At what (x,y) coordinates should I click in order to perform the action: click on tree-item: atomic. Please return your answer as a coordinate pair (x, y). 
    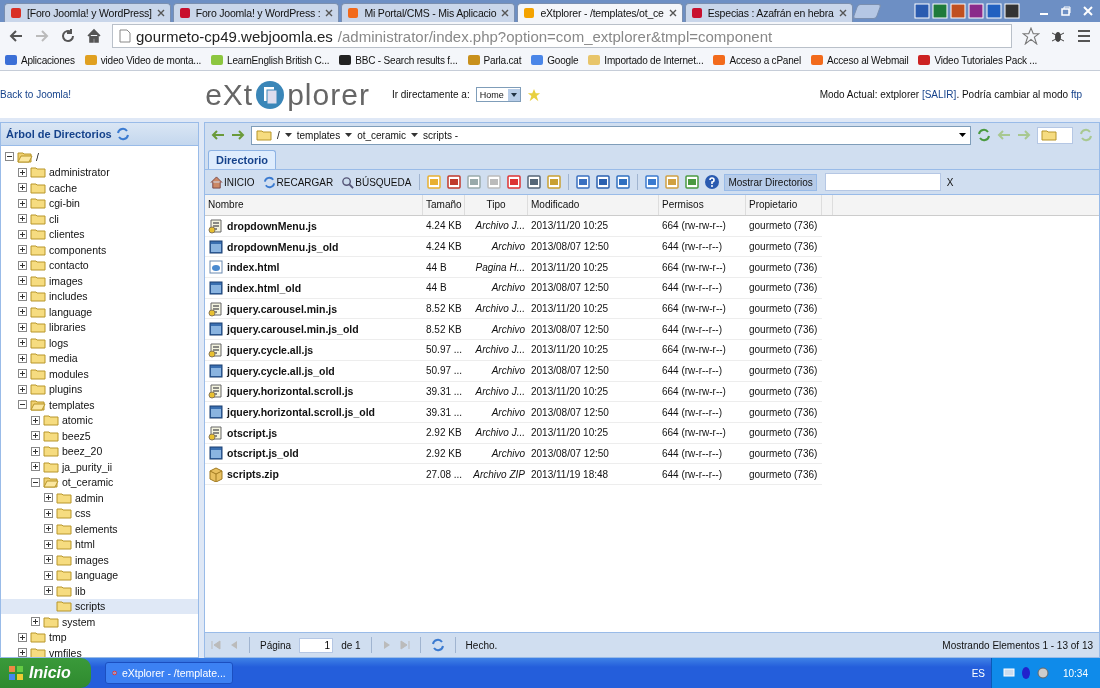
    Looking at the image, I should click on (99, 420).